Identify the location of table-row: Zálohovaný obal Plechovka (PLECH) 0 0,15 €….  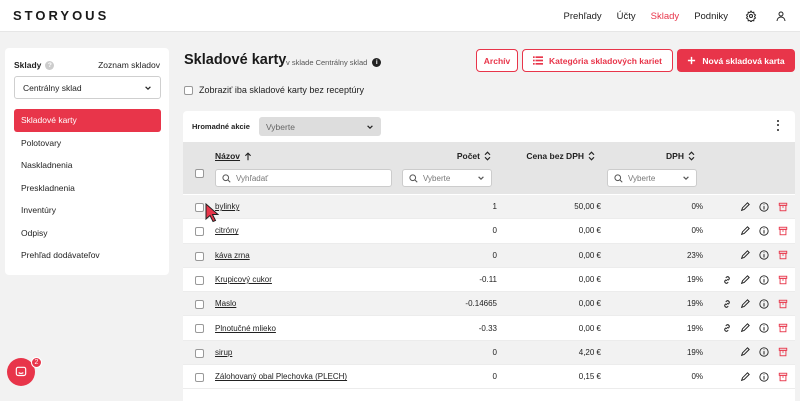
(489, 377).